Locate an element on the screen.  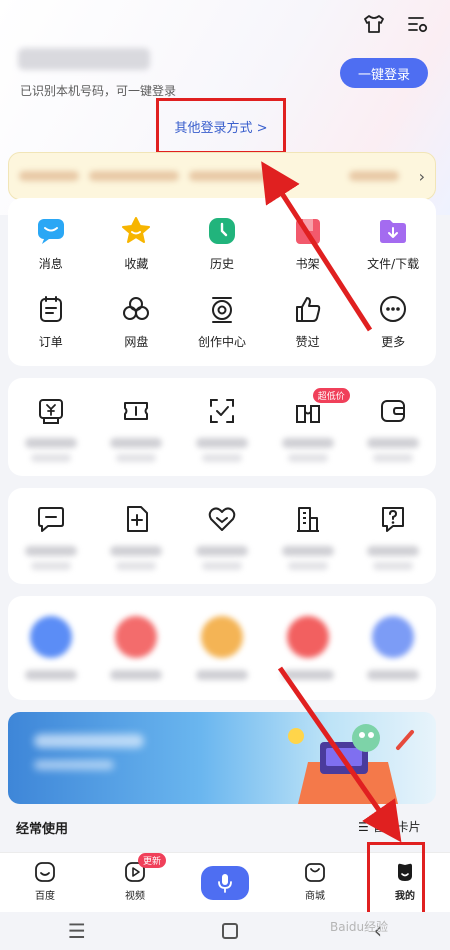
arrow-to-mine-tab is located at coordinates (339, 754).